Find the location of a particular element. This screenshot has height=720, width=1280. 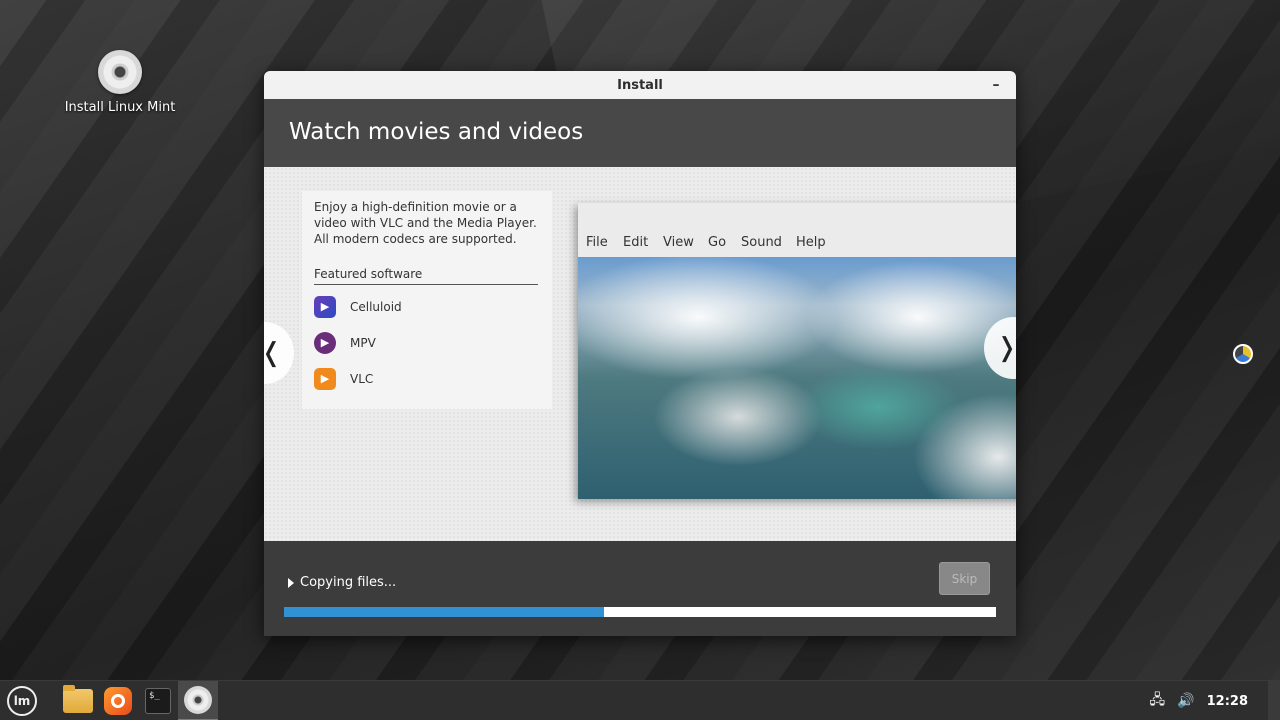

system-tray: 🖧 🔊 12:28 is located at coordinates (1215, 700).